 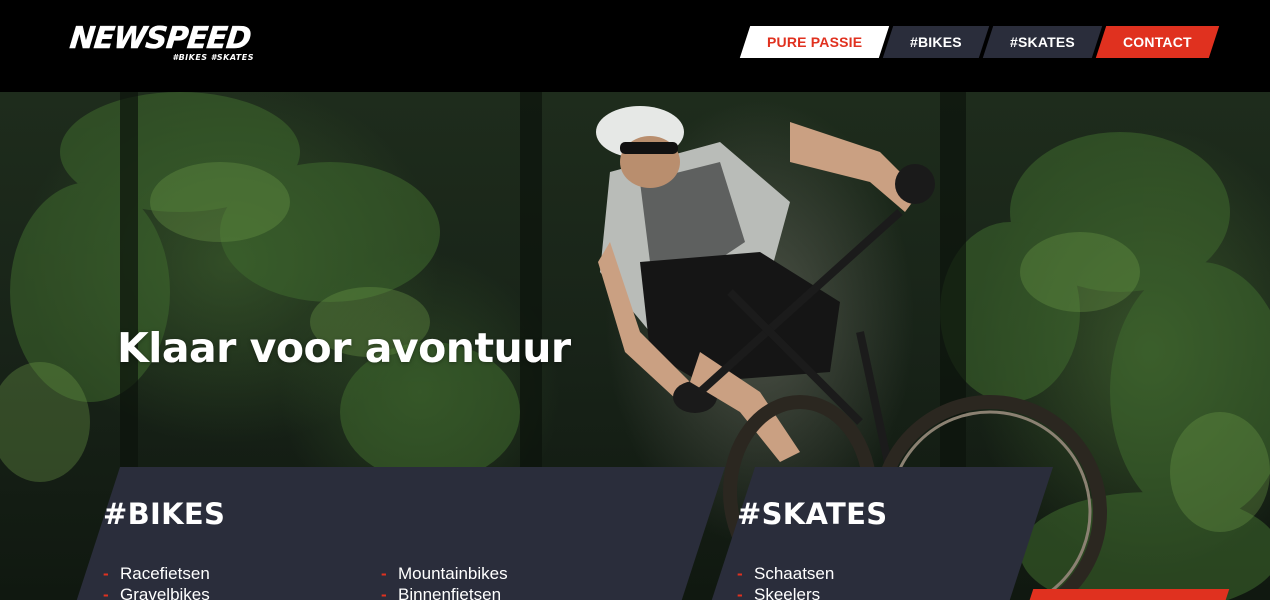 I want to click on bikes-title: #BIKES, so click(x=164, y=514).